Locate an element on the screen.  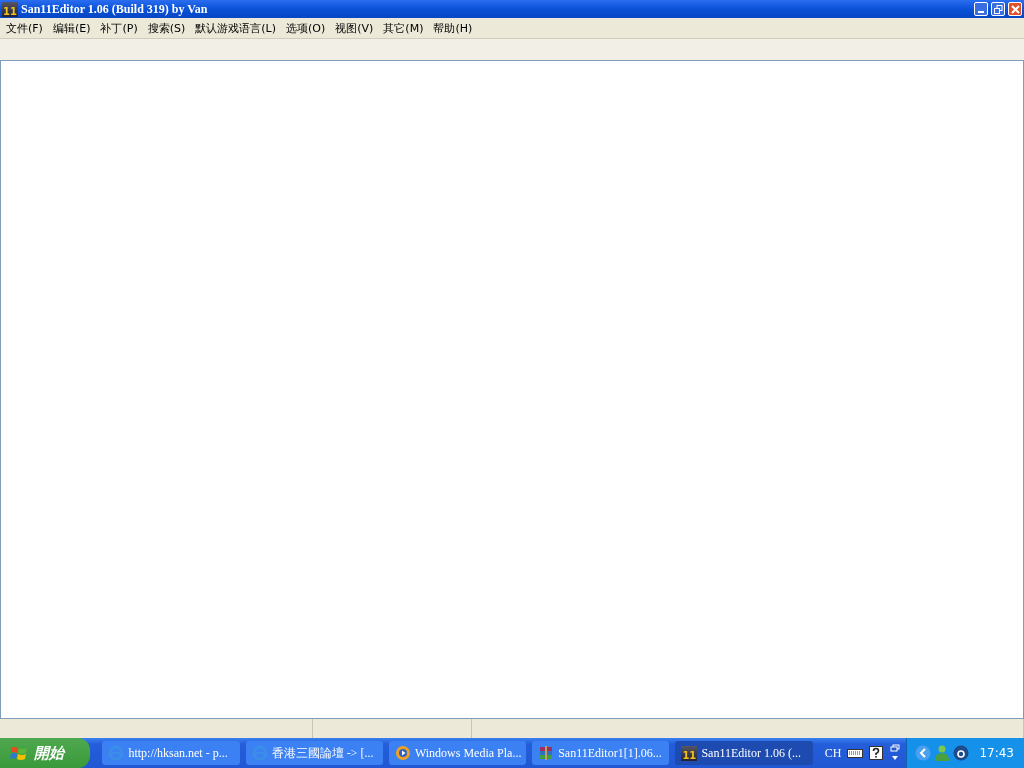
menu-item: 视图(V) is located at coordinates (355, 28).